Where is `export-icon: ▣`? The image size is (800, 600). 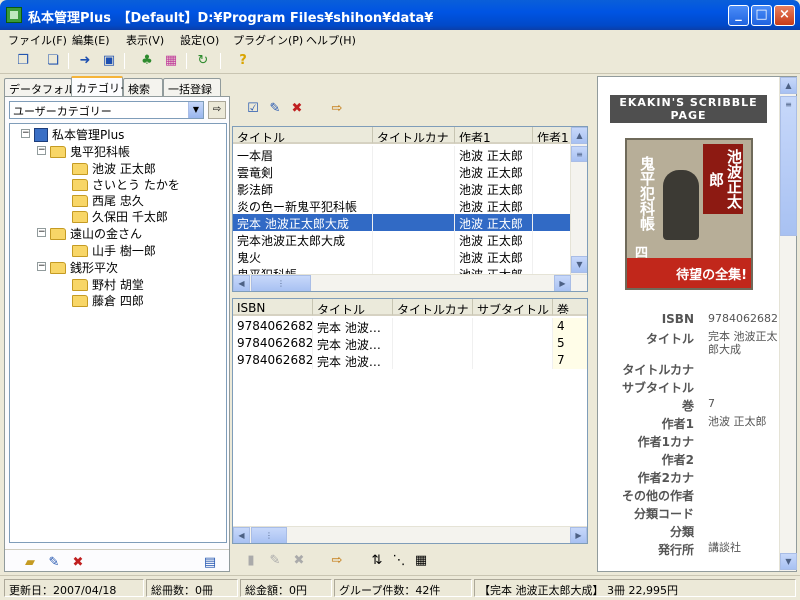
export-icon: ▣ is located at coordinates (109, 61).